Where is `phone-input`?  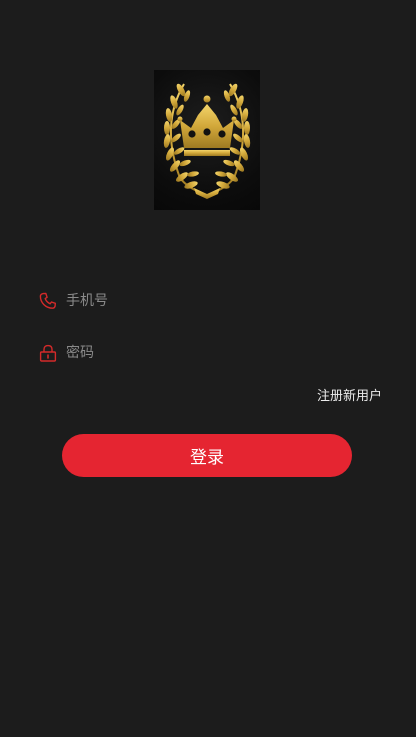 phone-input is located at coordinates (222, 301).